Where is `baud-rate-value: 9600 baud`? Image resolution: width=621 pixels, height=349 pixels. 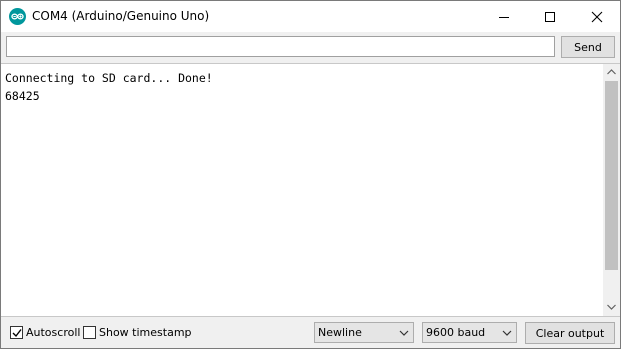 baud-rate-value: 9600 baud is located at coordinates (456, 332).